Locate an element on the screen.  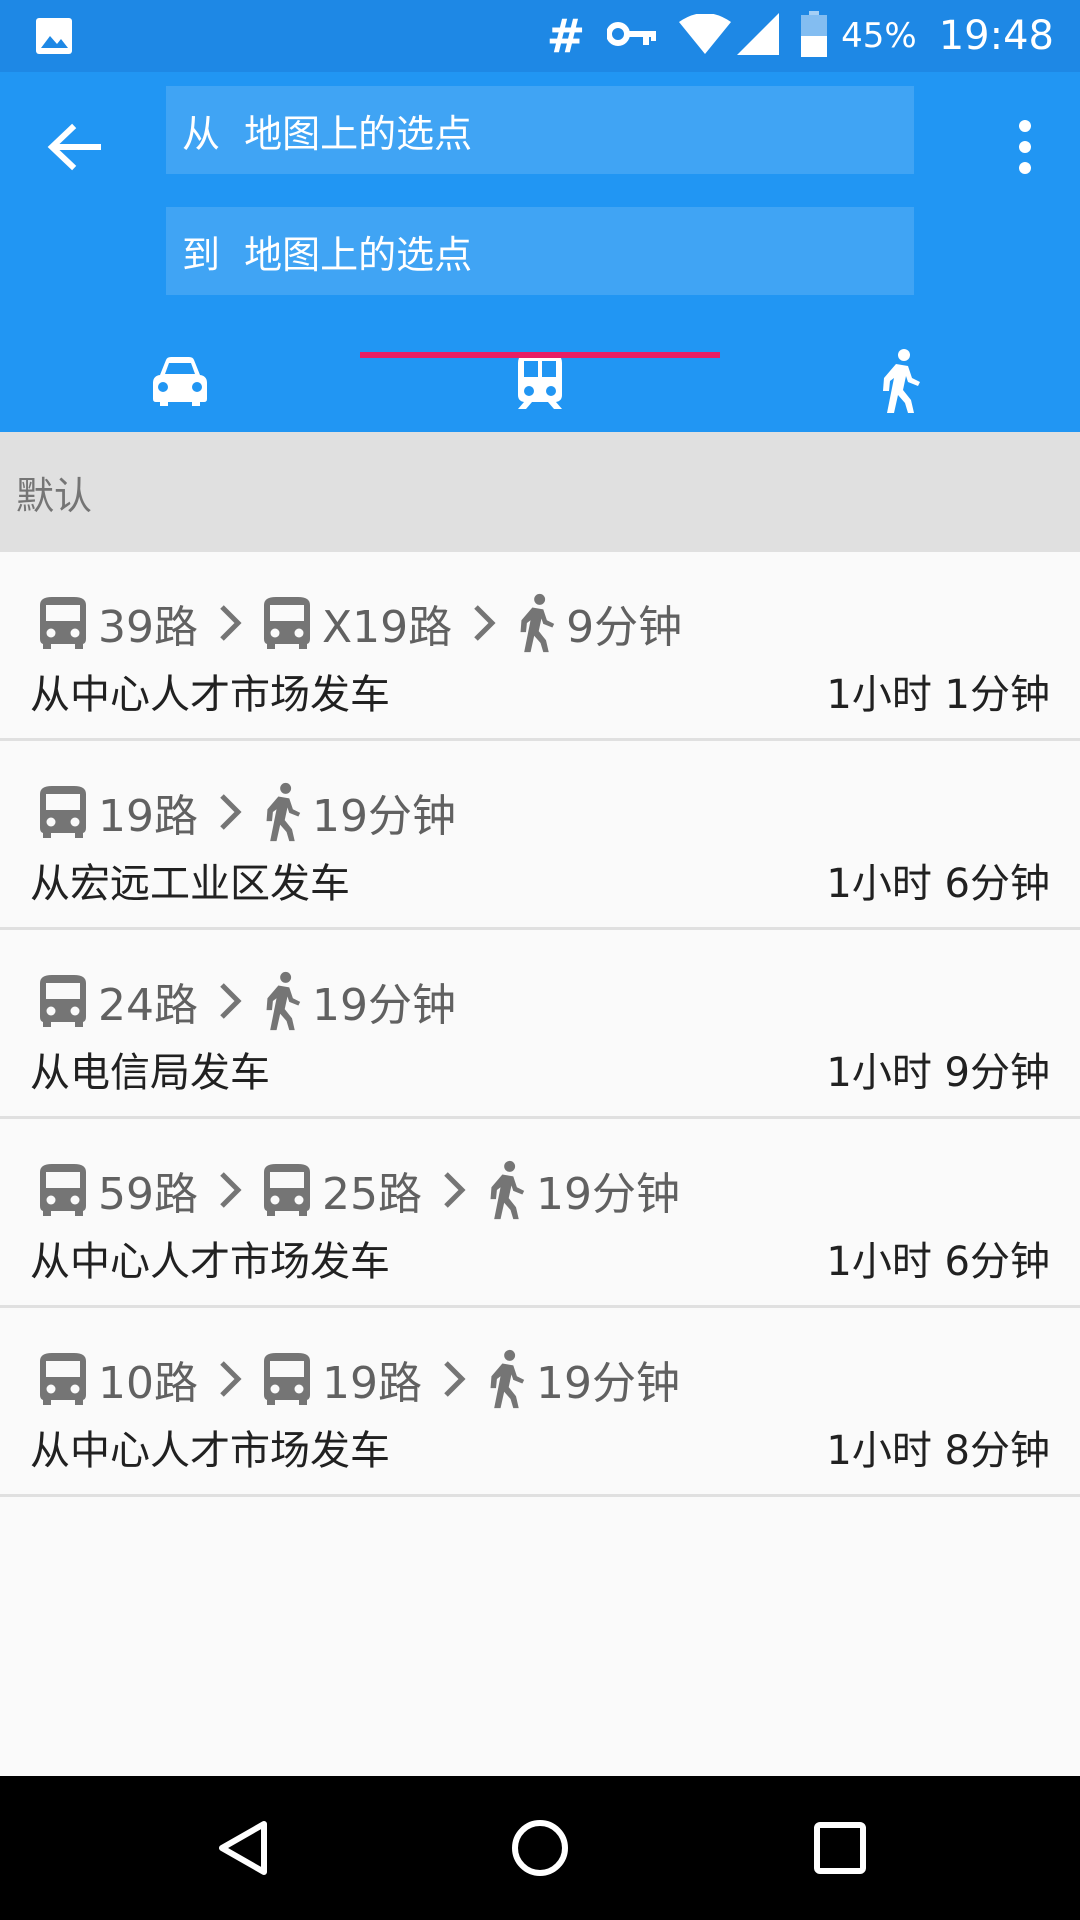
status-bar: # 45% 19:48 is located at coordinates (540, 36).